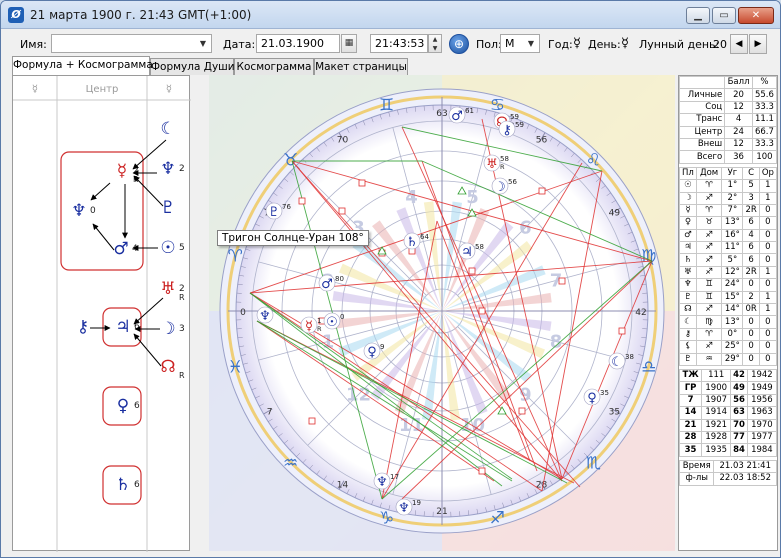  I want to click on globe-icon: ⊕, so click(459, 44).